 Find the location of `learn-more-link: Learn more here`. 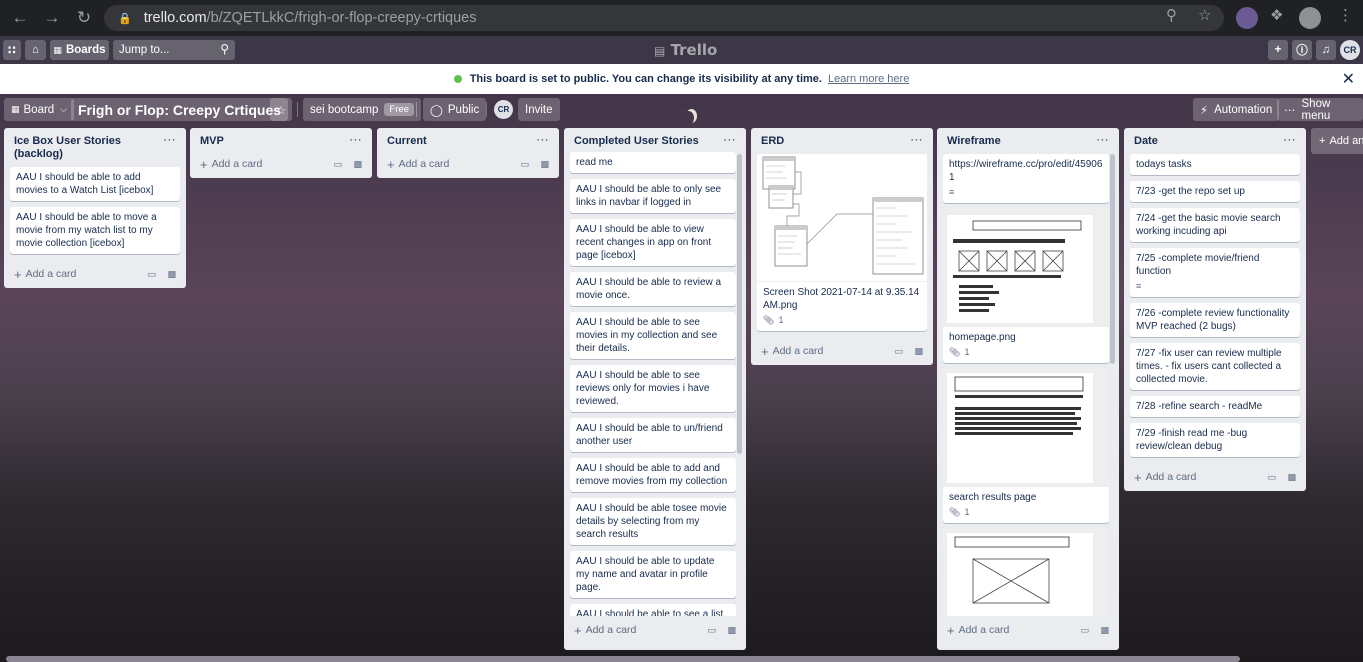

learn-more-link: Learn more here is located at coordinates (868, 79).